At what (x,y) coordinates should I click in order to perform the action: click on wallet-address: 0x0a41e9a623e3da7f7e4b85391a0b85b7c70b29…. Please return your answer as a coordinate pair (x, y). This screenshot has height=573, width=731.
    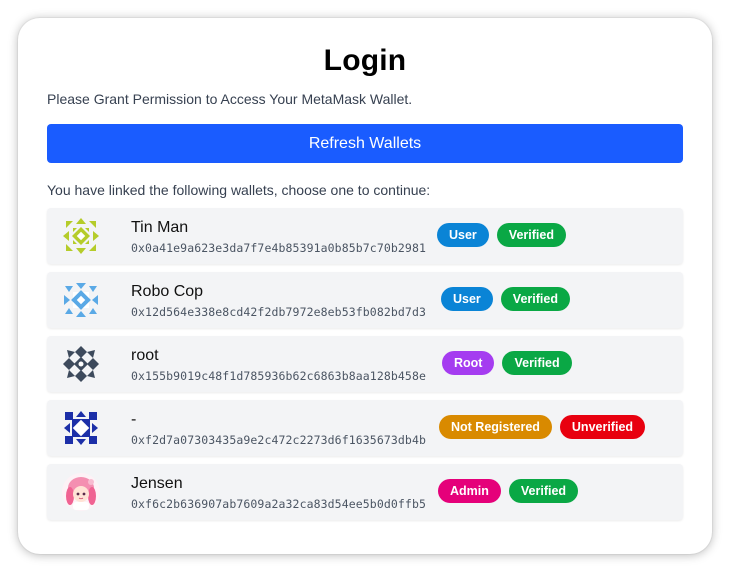
    Looking at the image, I should click on (278, 248).